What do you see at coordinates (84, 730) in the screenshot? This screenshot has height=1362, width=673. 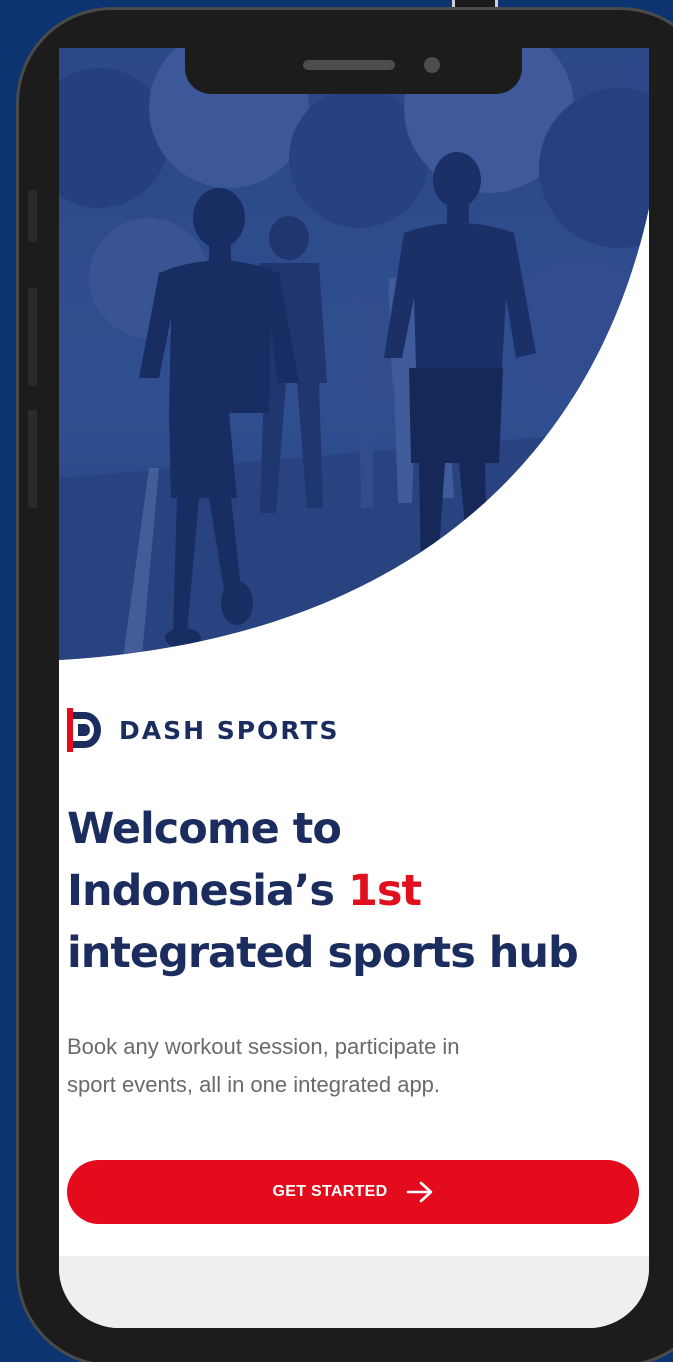 I see `dash-d-logo-icon` at bounding box center [84, 730].